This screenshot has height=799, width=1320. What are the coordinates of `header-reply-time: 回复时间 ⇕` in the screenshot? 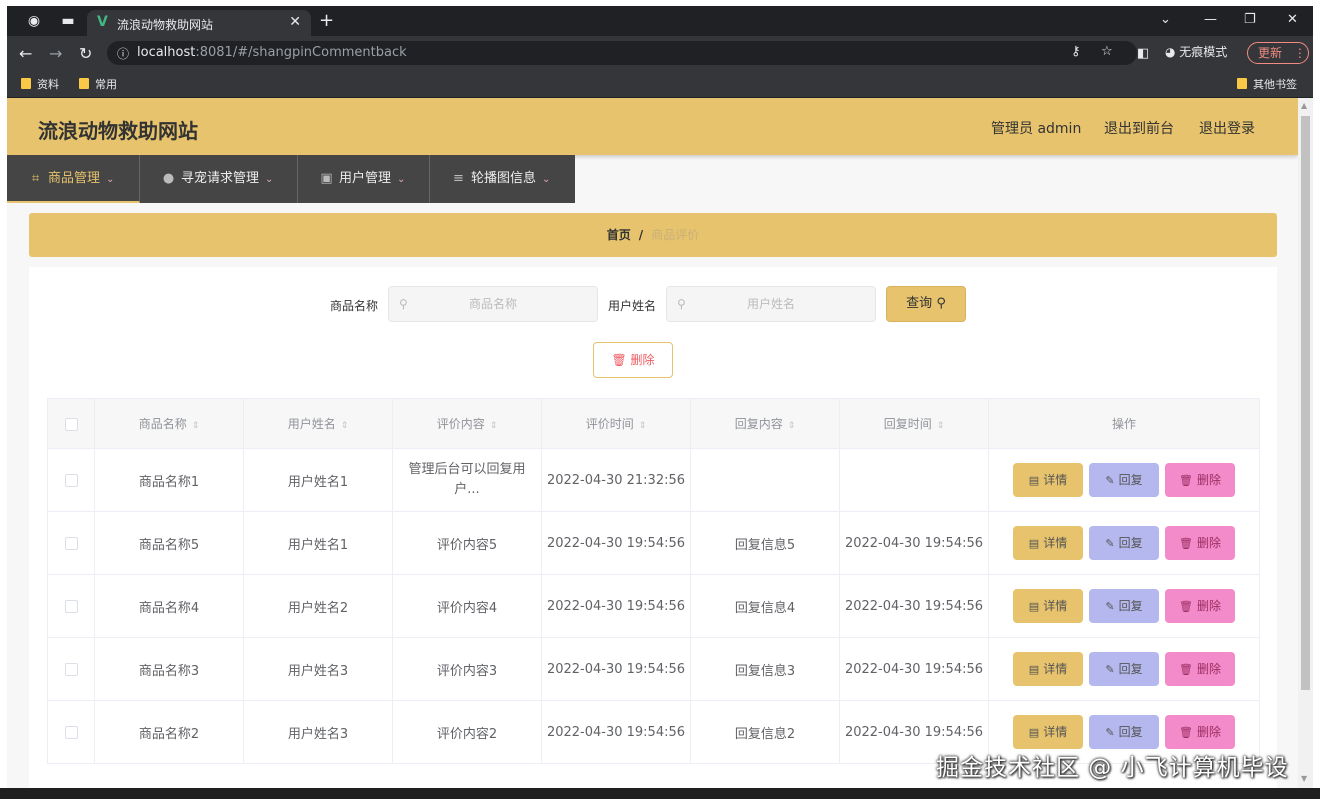 It's located at (914, 423).